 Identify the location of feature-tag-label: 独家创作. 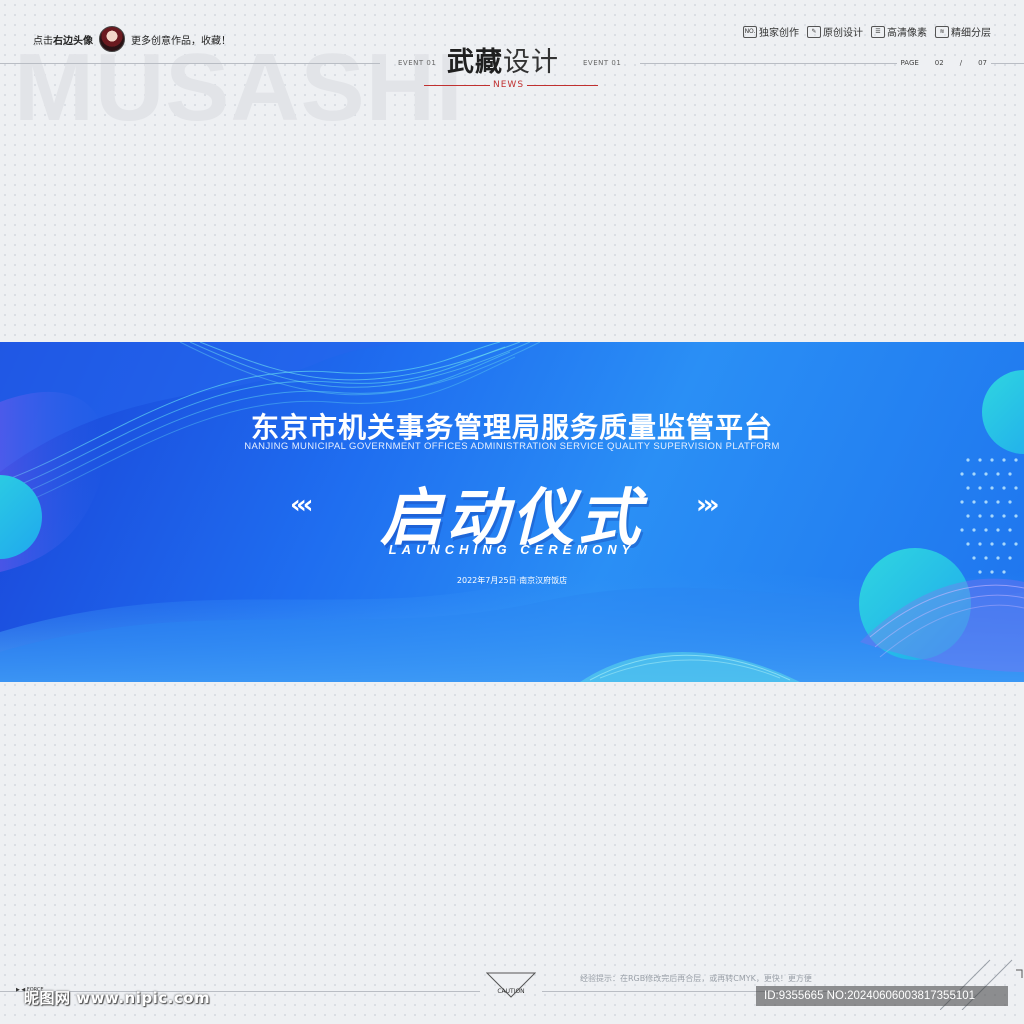
(779, 33).